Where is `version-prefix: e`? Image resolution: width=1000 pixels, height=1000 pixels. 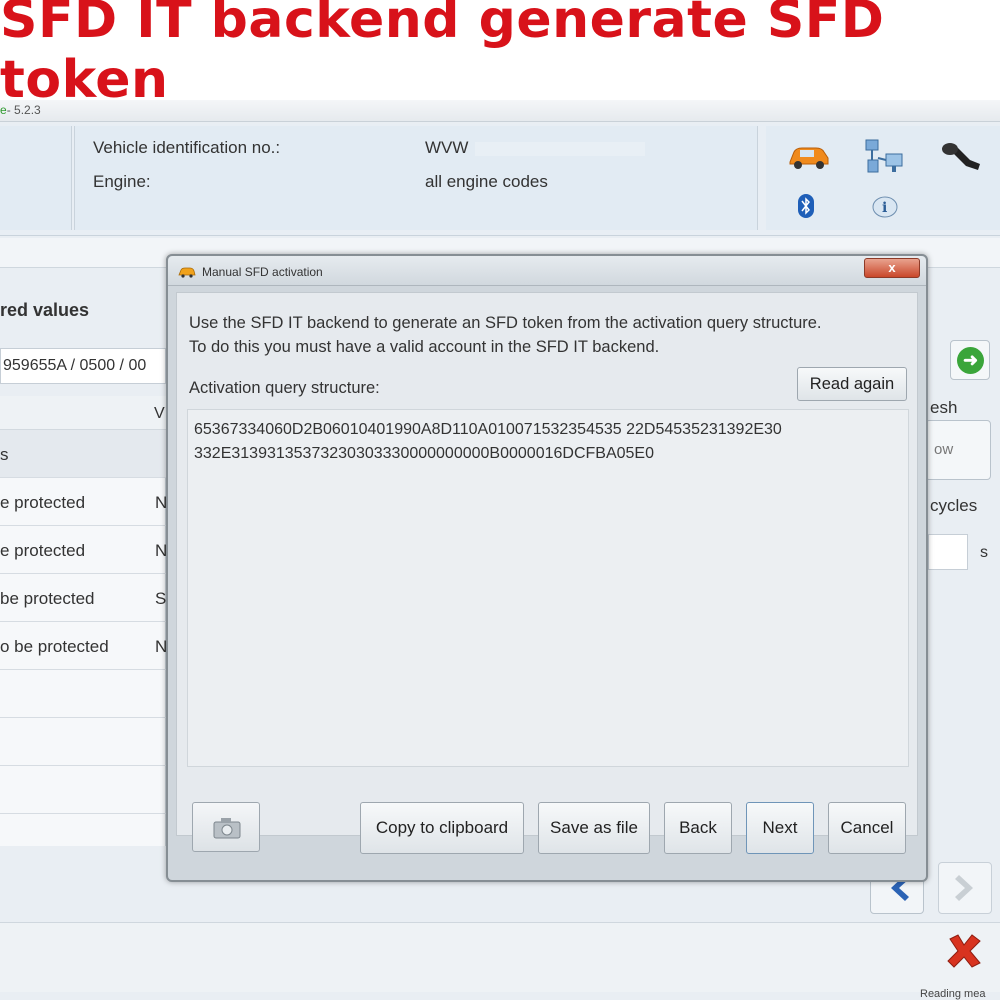 version-prefix: e is located at coordinates (3, 110).